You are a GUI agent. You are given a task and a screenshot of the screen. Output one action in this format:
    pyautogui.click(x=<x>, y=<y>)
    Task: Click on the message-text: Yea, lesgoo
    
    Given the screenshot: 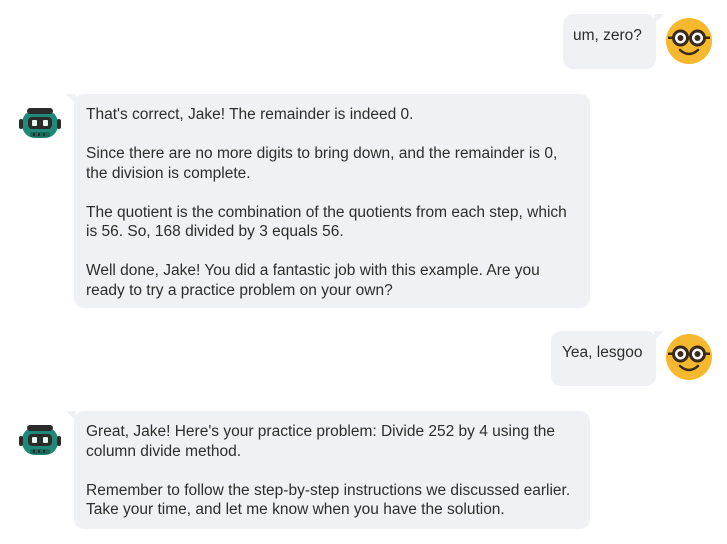 What is the action you would take?
    pyautogui.click(x=602, y=352)
    